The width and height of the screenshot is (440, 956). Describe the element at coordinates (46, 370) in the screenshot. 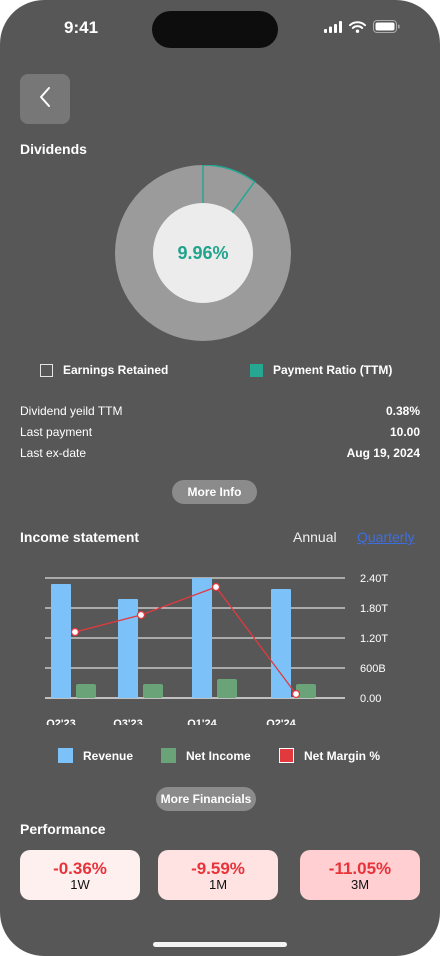

I see `retained-swatch` at that location.